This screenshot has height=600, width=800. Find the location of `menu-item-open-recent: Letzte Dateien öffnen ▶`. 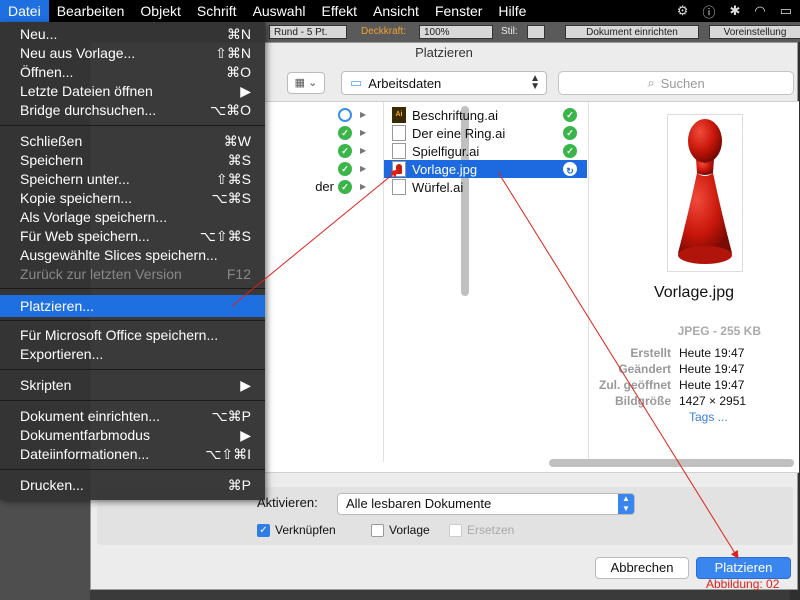

menu-item-open-recent: Letzte Dateien öffnen ▶ is located at coordinates (132, 91).